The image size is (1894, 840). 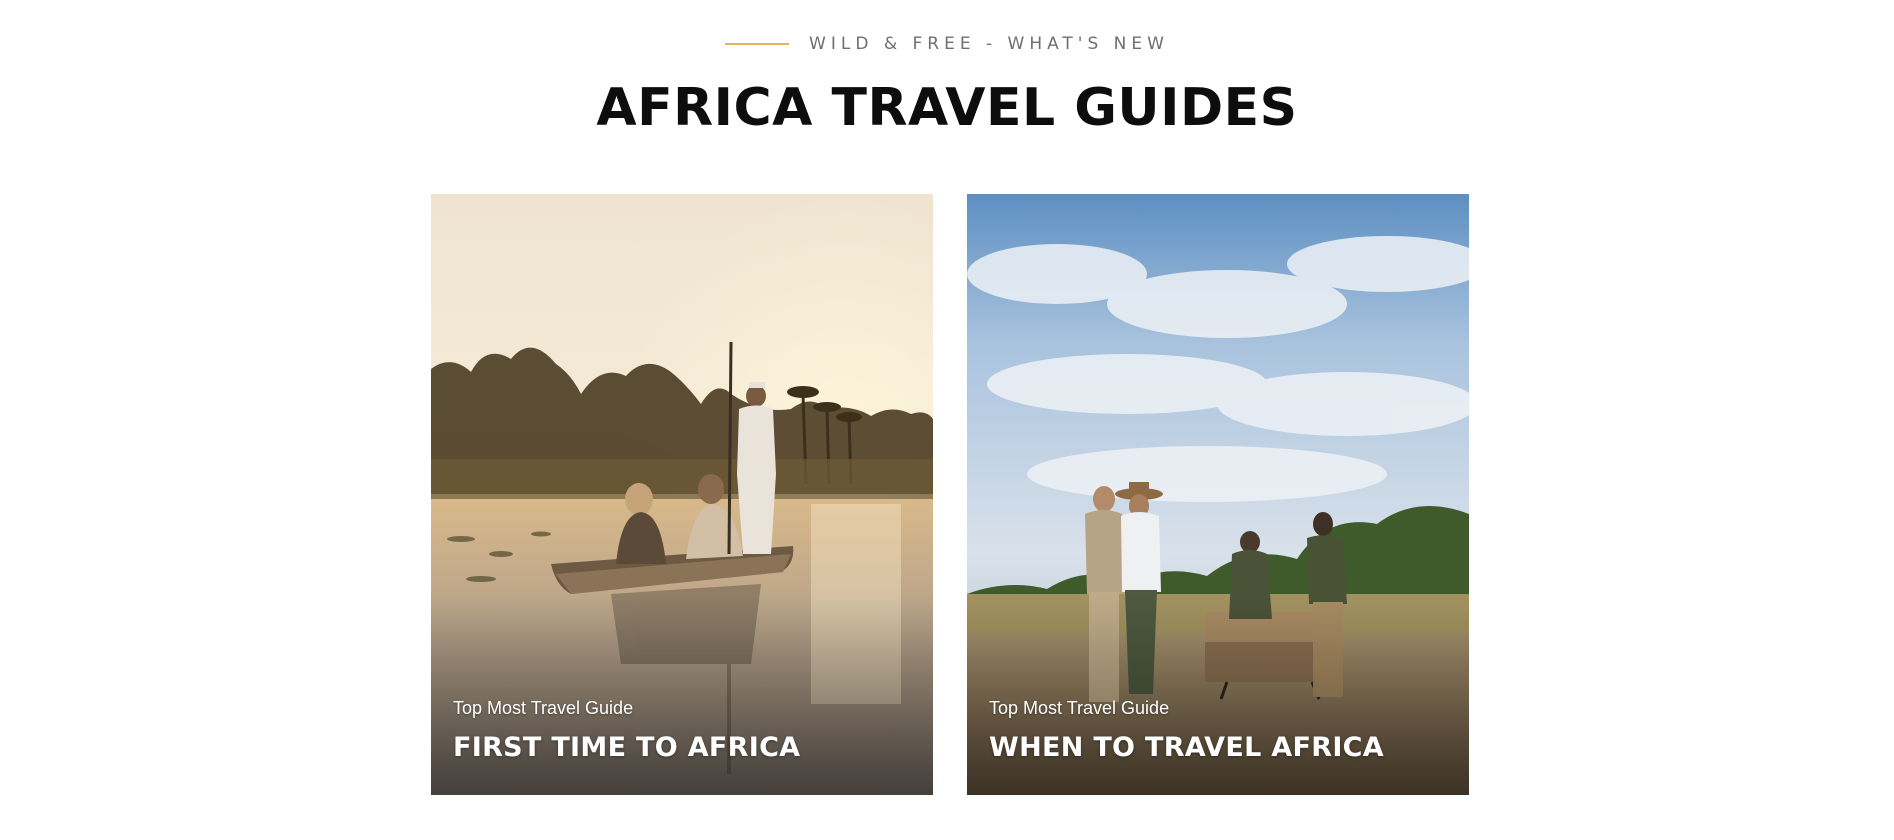 I want to click on section-eyebrow: WILD & FREE - WHAT'S NEW, so click(x=947, y=44).